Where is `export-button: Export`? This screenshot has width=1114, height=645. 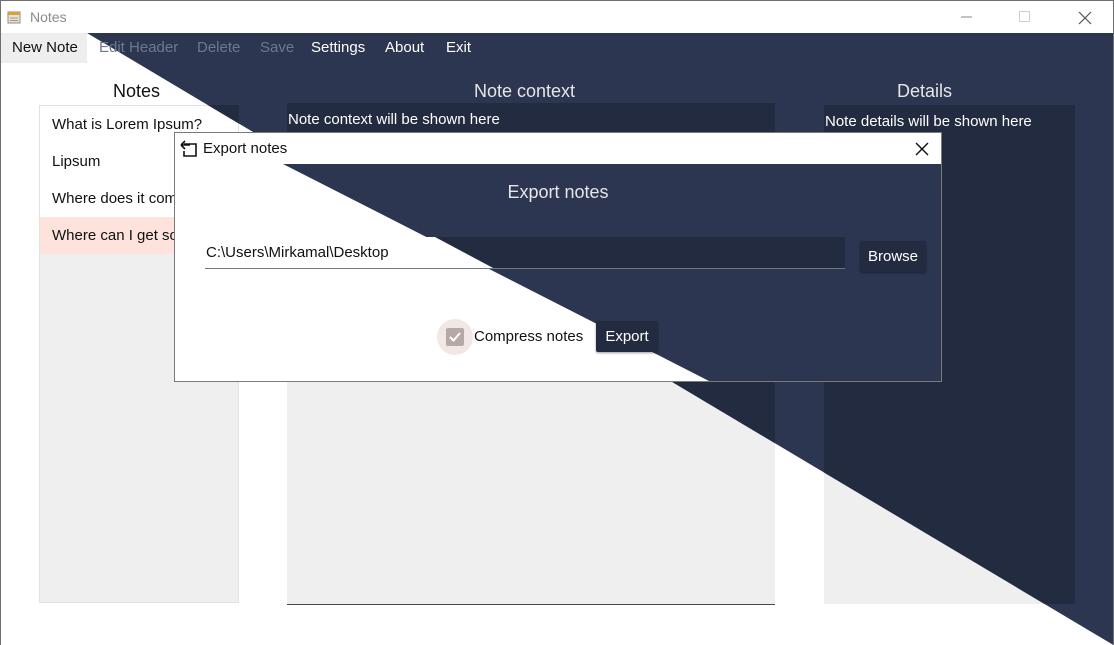
export-button: Export is located at coordinates (627, 336).